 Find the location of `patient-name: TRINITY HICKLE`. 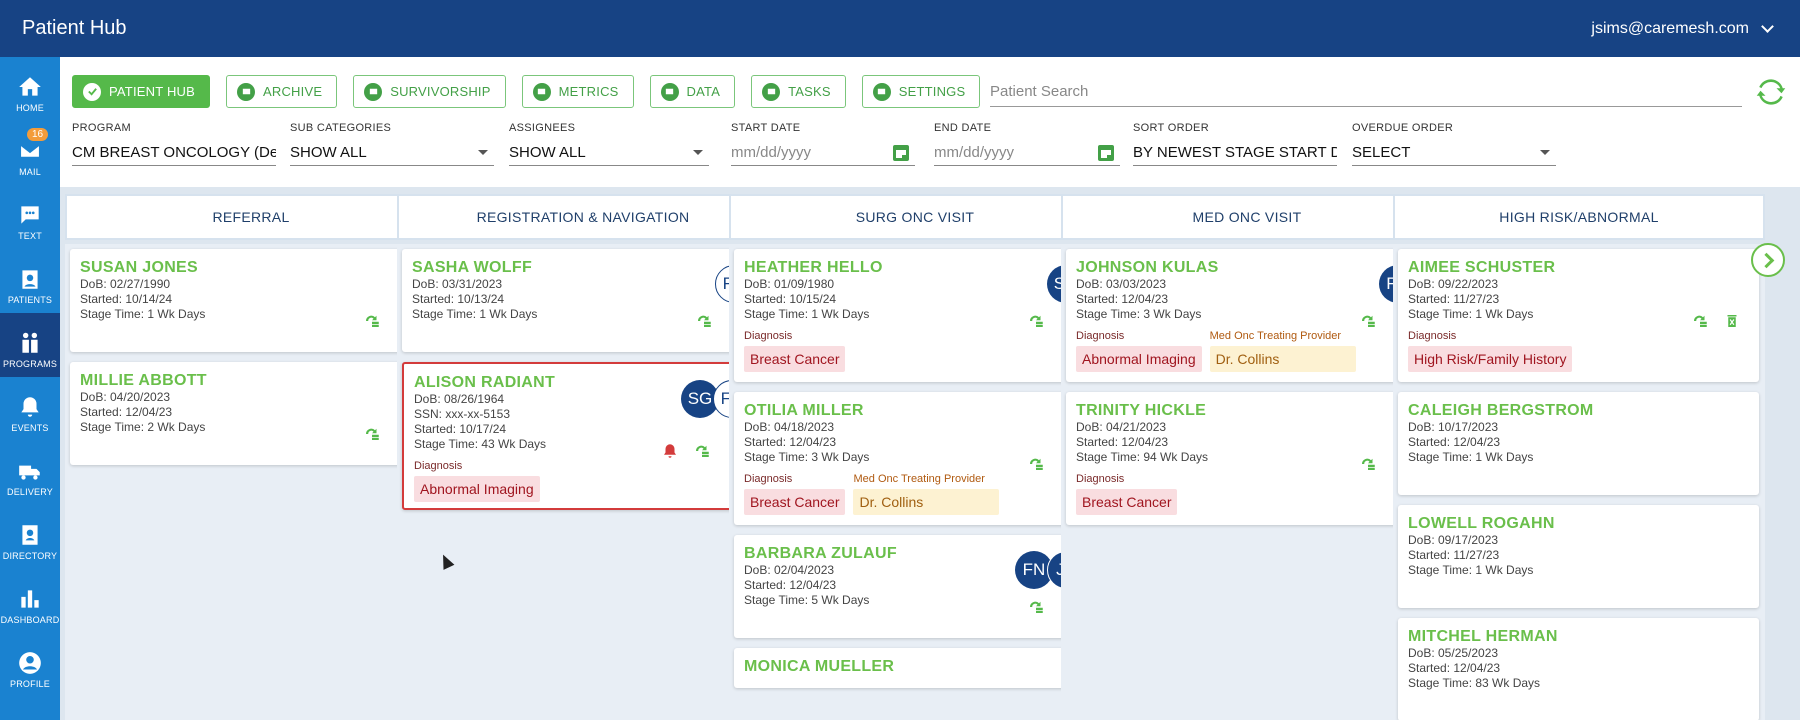

patient-name: TRINITY HICKLE is located at coordinates (1246, 411).